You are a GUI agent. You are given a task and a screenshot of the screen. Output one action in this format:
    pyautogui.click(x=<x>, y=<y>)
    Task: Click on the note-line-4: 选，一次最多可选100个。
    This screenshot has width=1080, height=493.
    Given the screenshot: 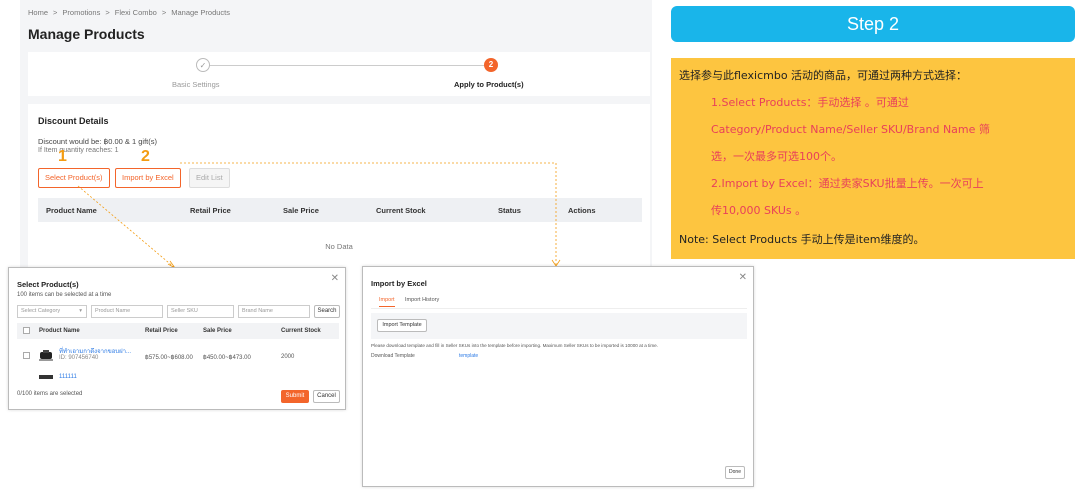 What is the action you would take?
    pyautogui.click(x=776, y=156)
    